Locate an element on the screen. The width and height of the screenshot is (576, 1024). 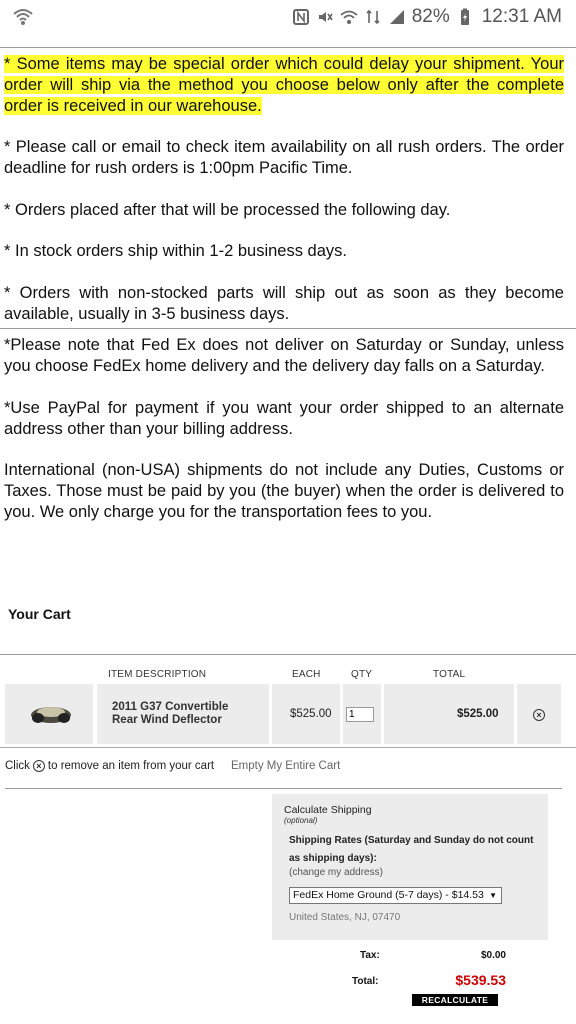
header-item-description: ITEM DESCRIPTION is located at coordinates (157, 674).